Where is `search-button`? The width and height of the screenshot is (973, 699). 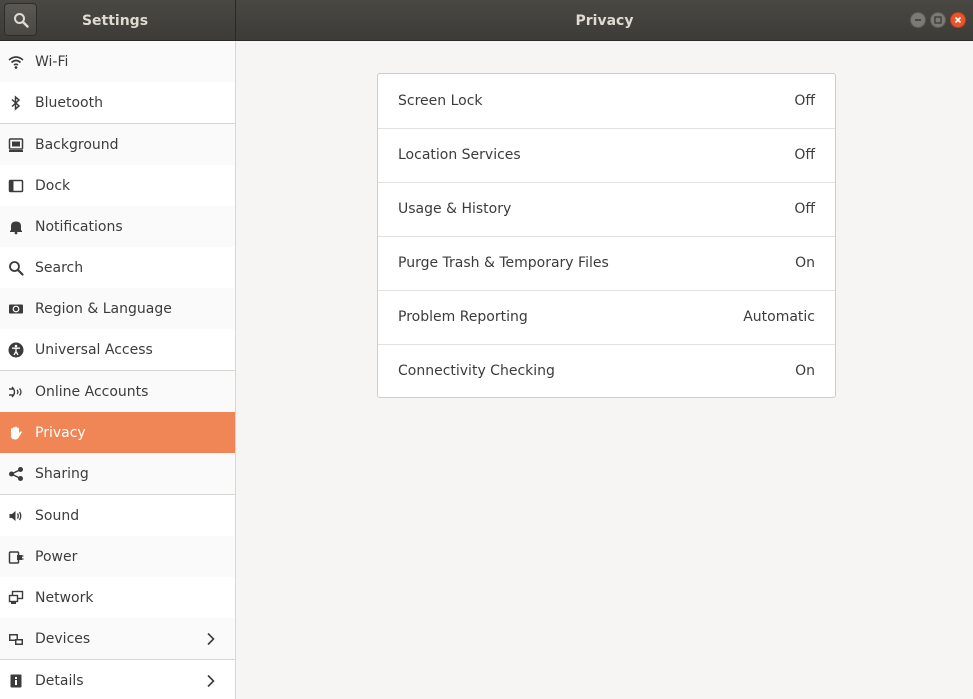
search-button is located at coordinates (20, 19).